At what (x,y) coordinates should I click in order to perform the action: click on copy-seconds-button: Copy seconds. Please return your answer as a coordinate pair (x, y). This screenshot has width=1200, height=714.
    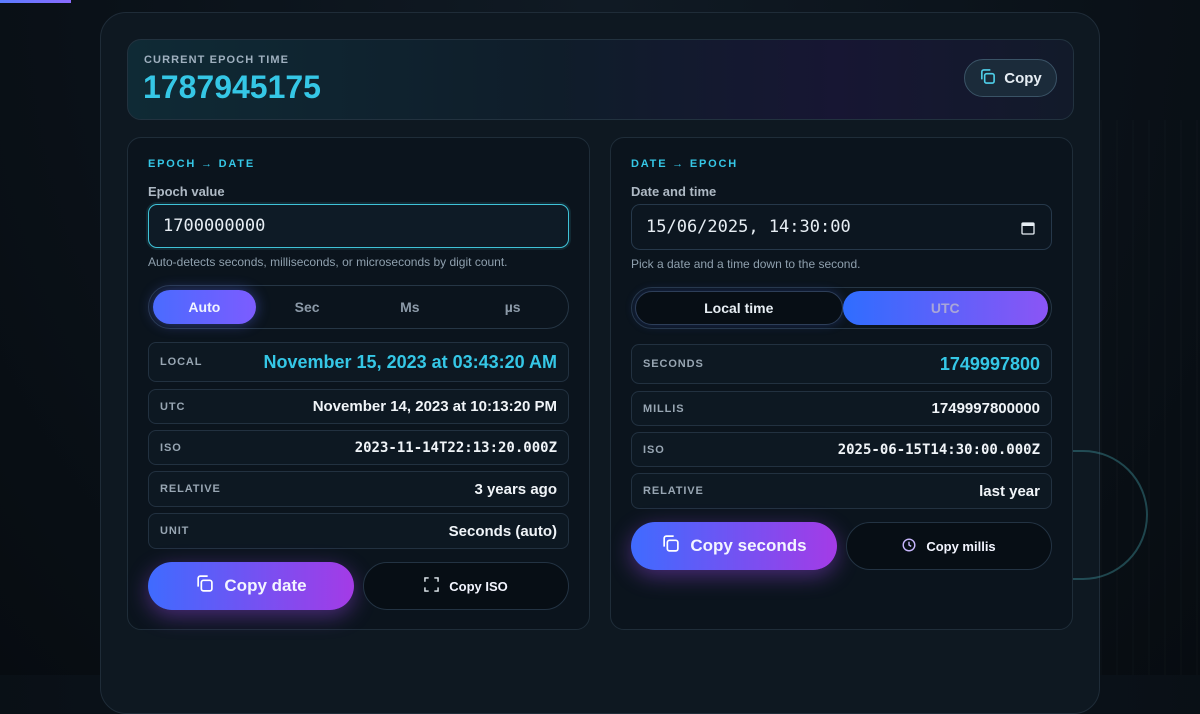
    Looking at the image, I should click on (734, 546).